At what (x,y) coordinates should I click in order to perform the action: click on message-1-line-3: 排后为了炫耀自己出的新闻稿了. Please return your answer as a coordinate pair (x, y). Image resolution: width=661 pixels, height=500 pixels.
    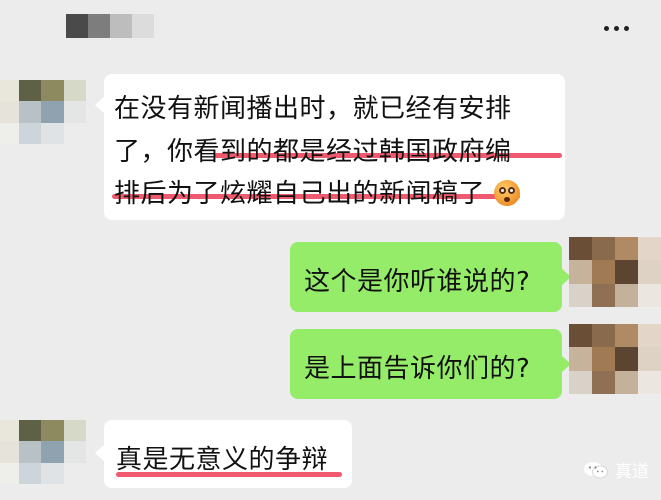
    Looking at the image, I should click on (317, 191).